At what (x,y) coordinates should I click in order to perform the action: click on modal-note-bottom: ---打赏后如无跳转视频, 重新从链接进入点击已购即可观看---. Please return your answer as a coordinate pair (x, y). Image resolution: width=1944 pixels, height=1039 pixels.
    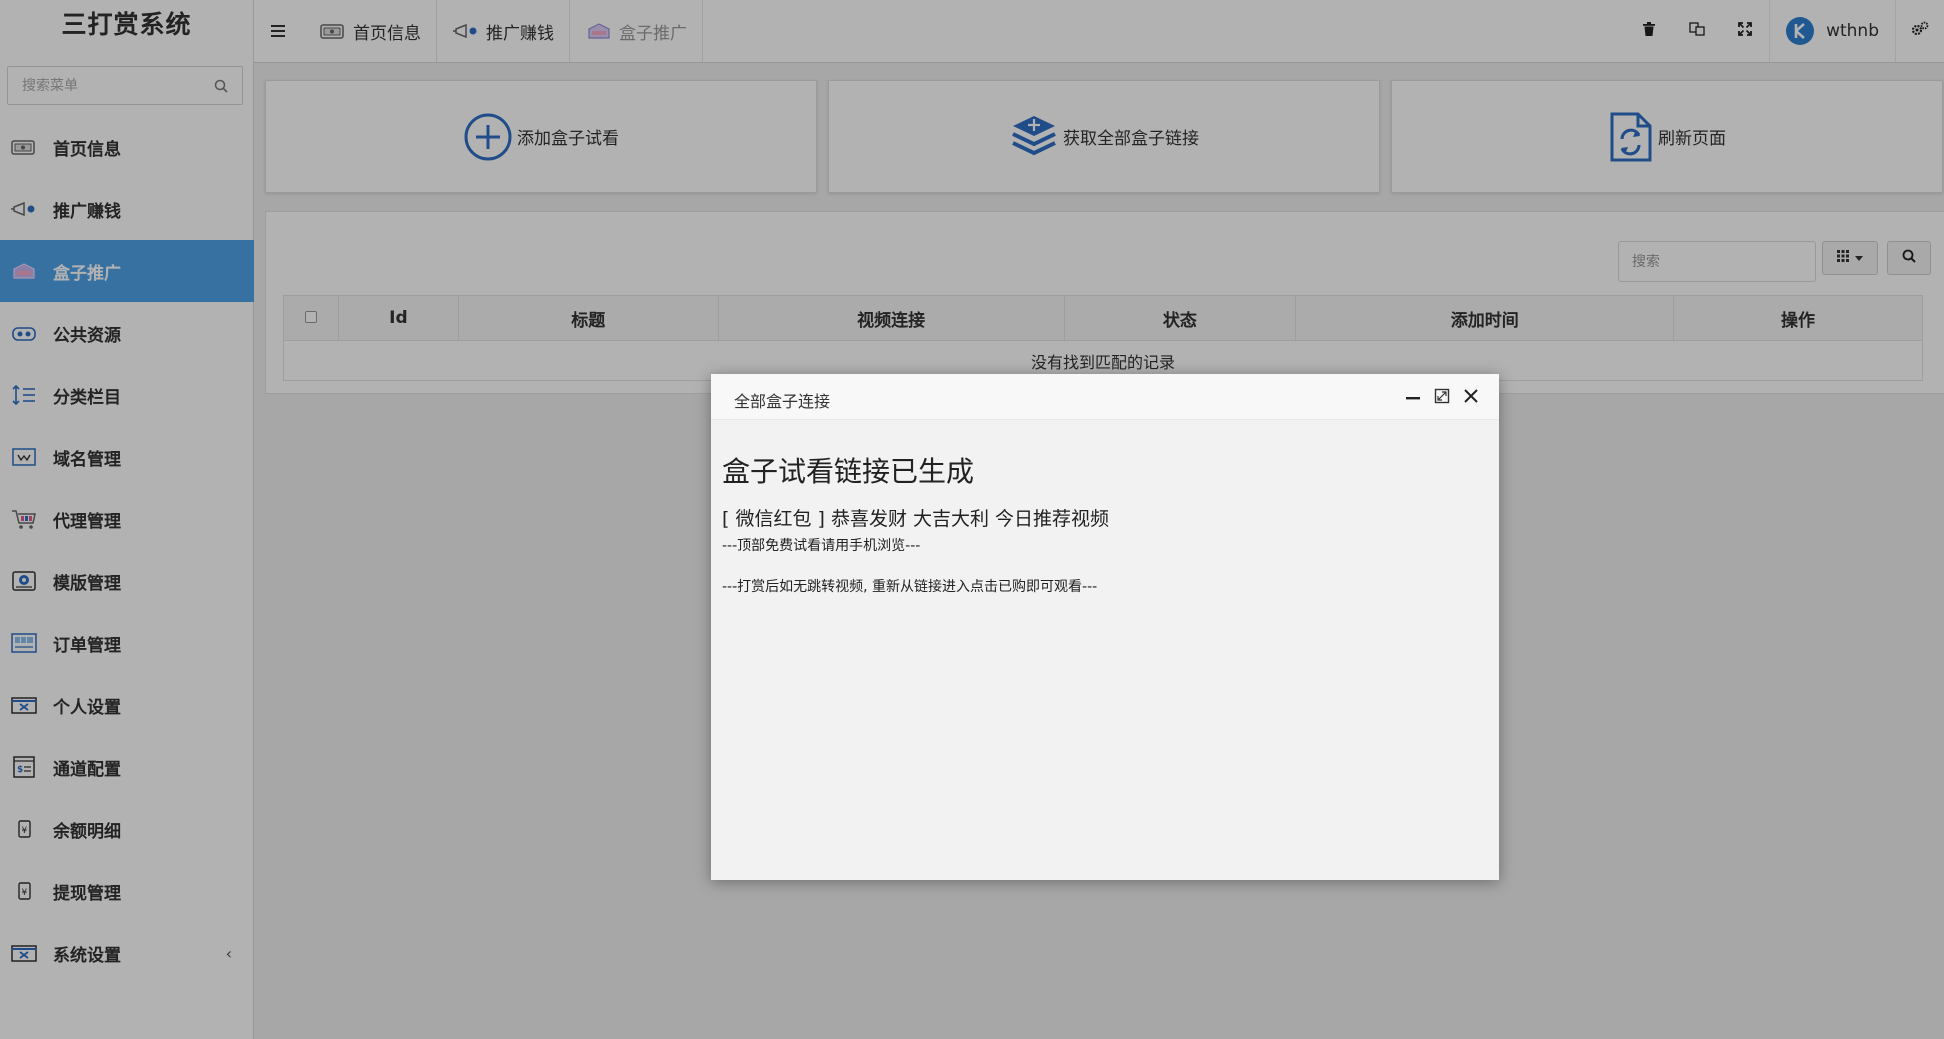
    Looking at the image, I should click on (910, 587).